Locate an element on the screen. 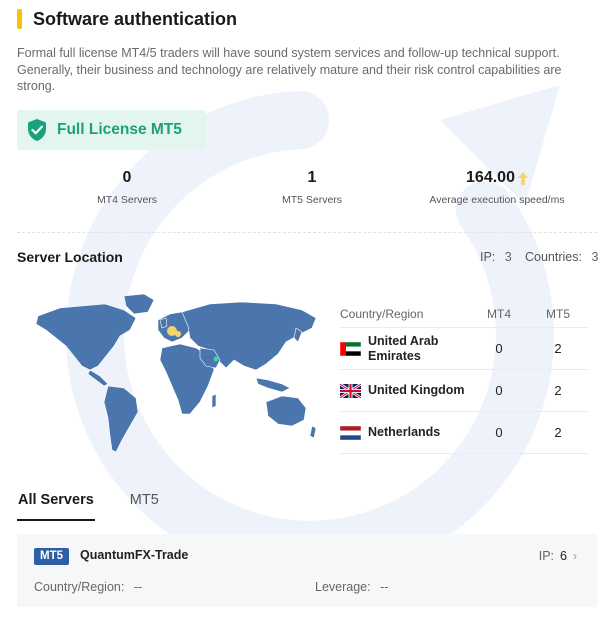 This screenshot has width=600, height=627. map-greenland is located at coordinates (139, 304).